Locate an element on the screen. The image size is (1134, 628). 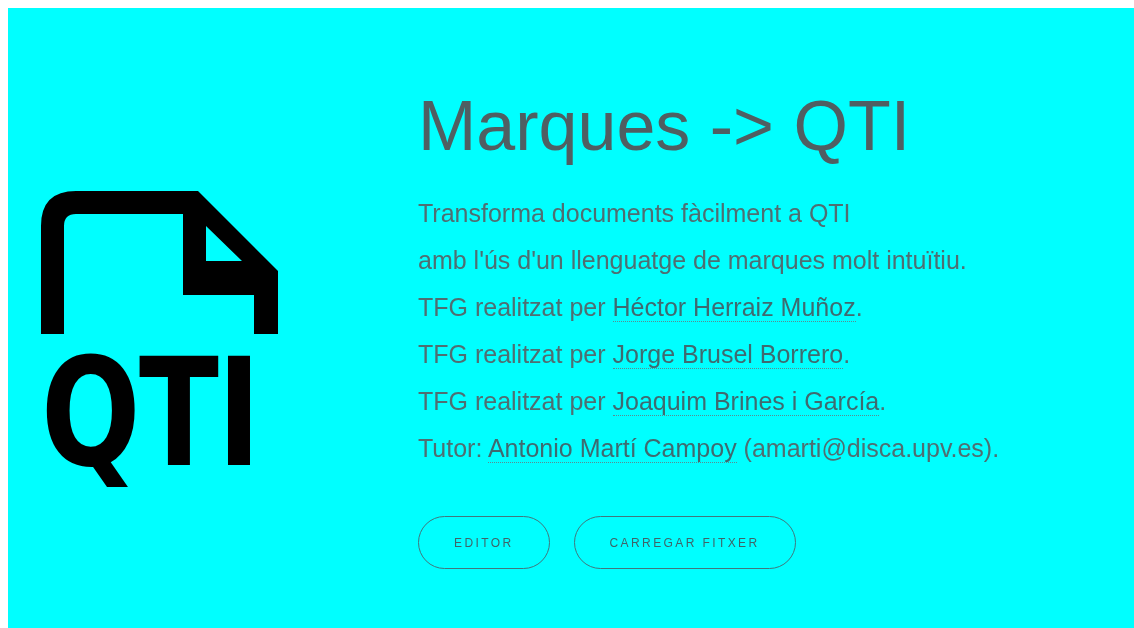
description-text: amb l'ús d'un llenguatge de marques molt intuïtiu. is located at coordinates (693, 260).